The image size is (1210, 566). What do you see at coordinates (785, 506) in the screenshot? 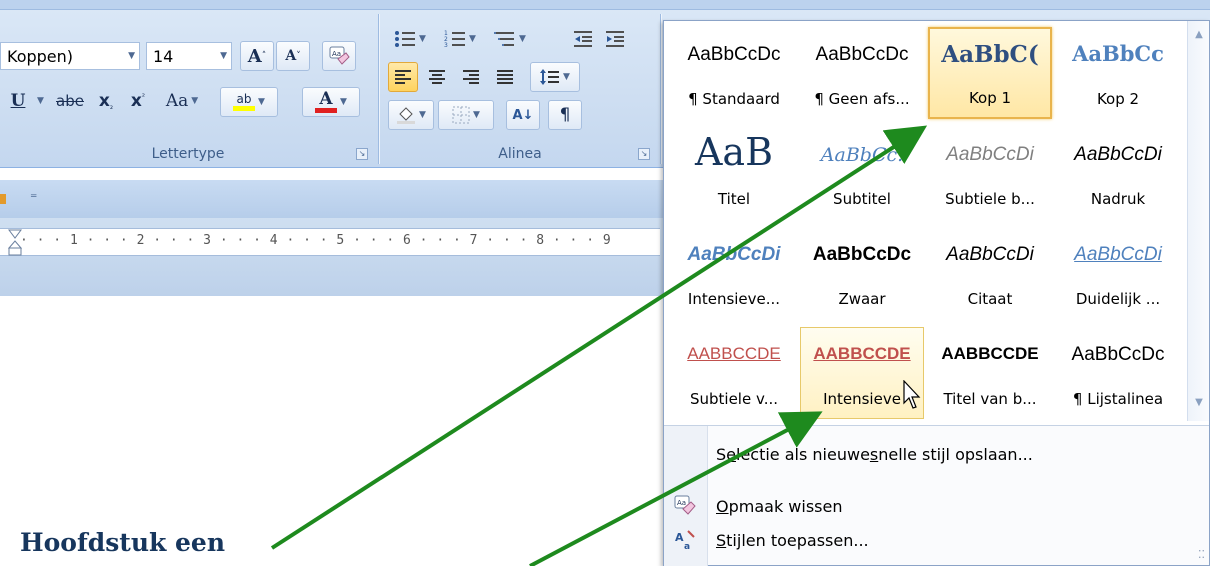
I see `menu-text: pmaak wissen` at bounding box center [785, 506].